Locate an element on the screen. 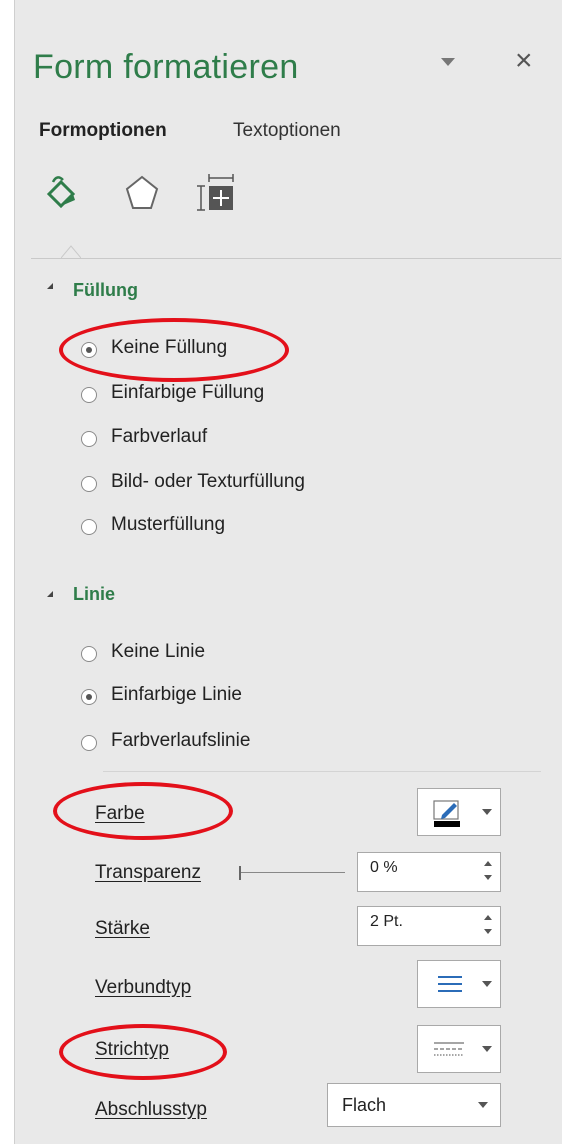 This screenshot has width=562, height=1144. option-no-fill-label: Keine Füllung is located at coordinates (169, 348).